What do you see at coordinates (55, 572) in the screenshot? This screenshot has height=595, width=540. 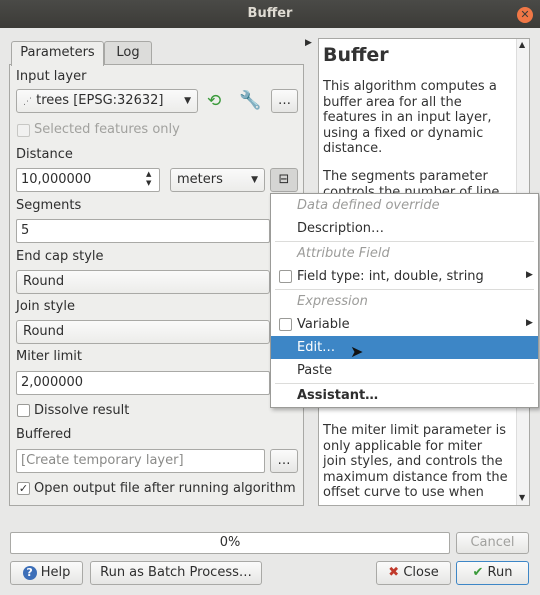 I see `help-button-label: Help` at bounding box center [55, 572].